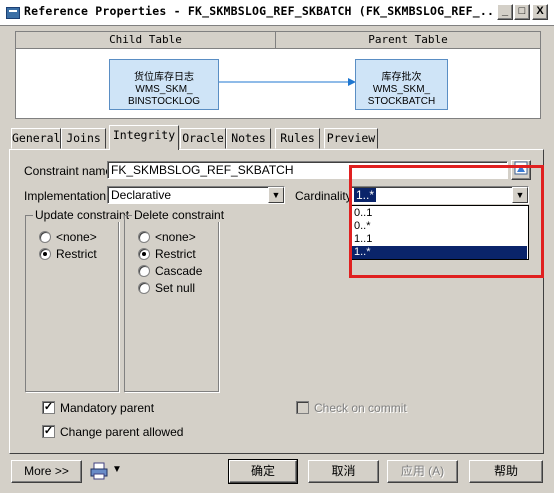 The image size is (554, 493). I want to click on update-none-radio, so click(45, 237).